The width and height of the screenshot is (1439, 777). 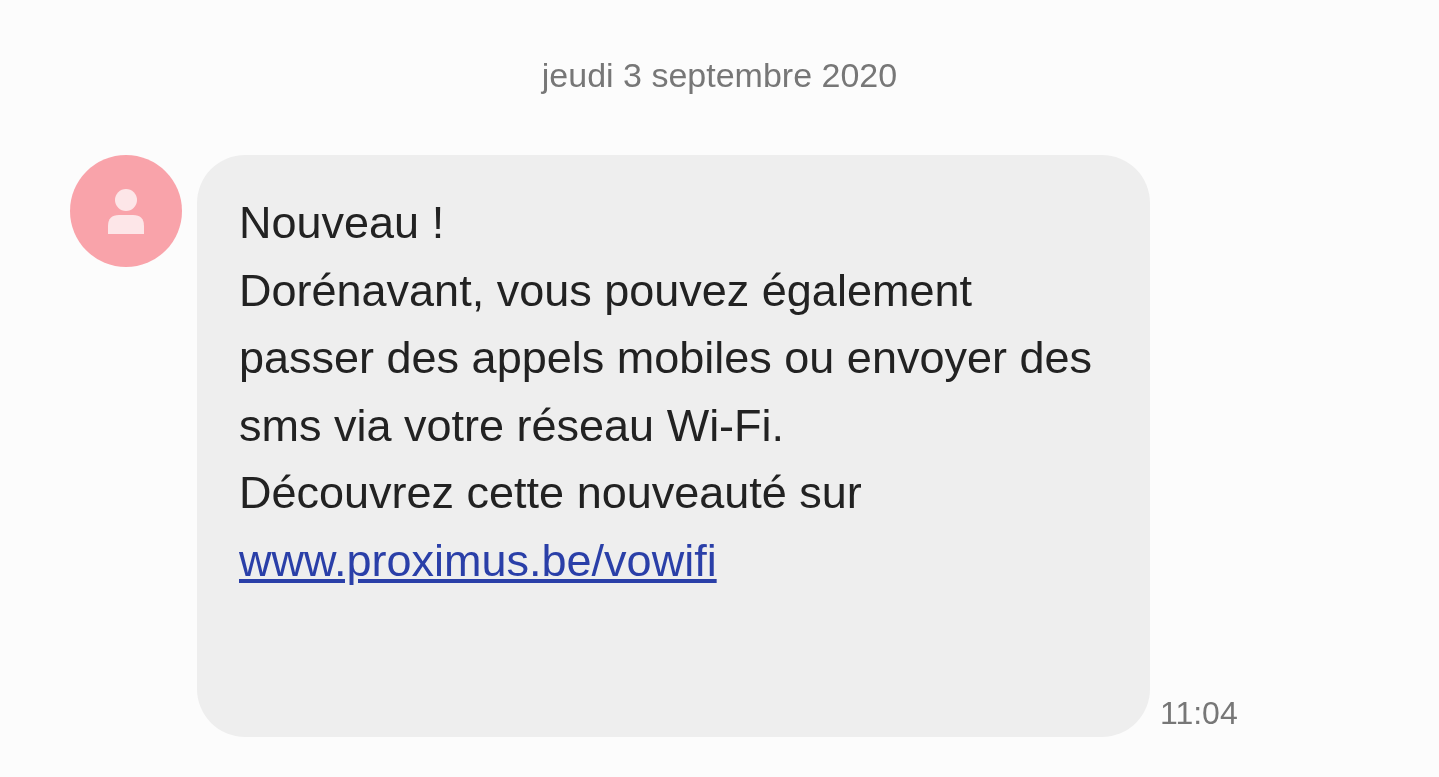 I want to click on person-icon, so click(x=126, y=211).